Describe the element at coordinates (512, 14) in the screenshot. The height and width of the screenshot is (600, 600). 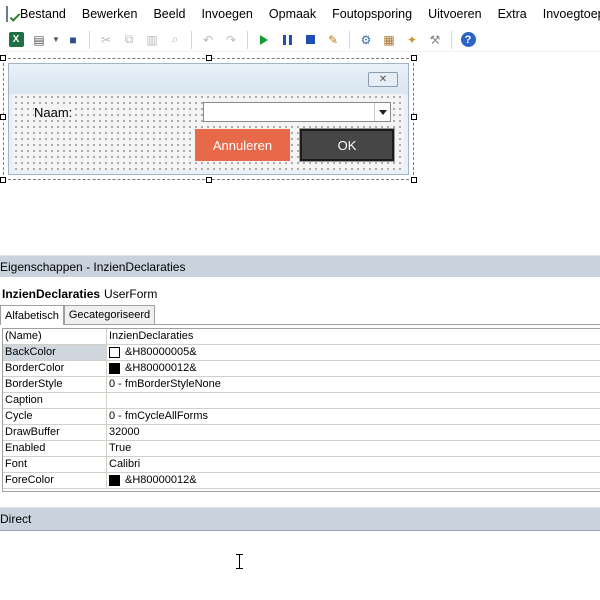
I see `menu-extra: Extra` at that location.